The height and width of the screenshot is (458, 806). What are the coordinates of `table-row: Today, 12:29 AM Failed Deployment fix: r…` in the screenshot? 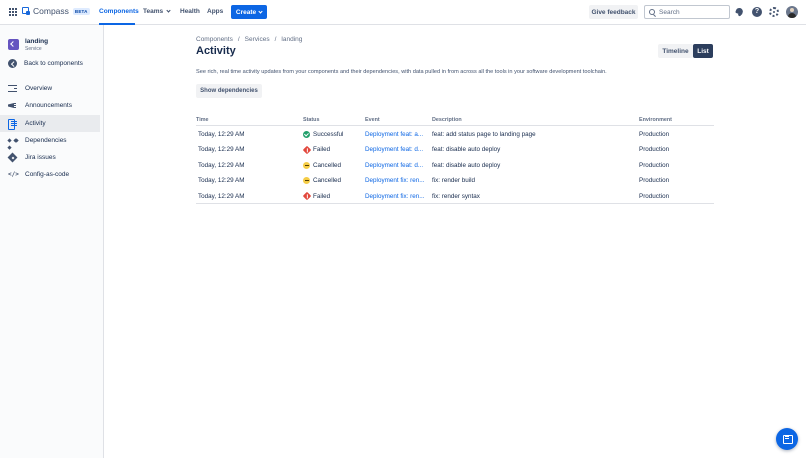 It's located at (455, 196).